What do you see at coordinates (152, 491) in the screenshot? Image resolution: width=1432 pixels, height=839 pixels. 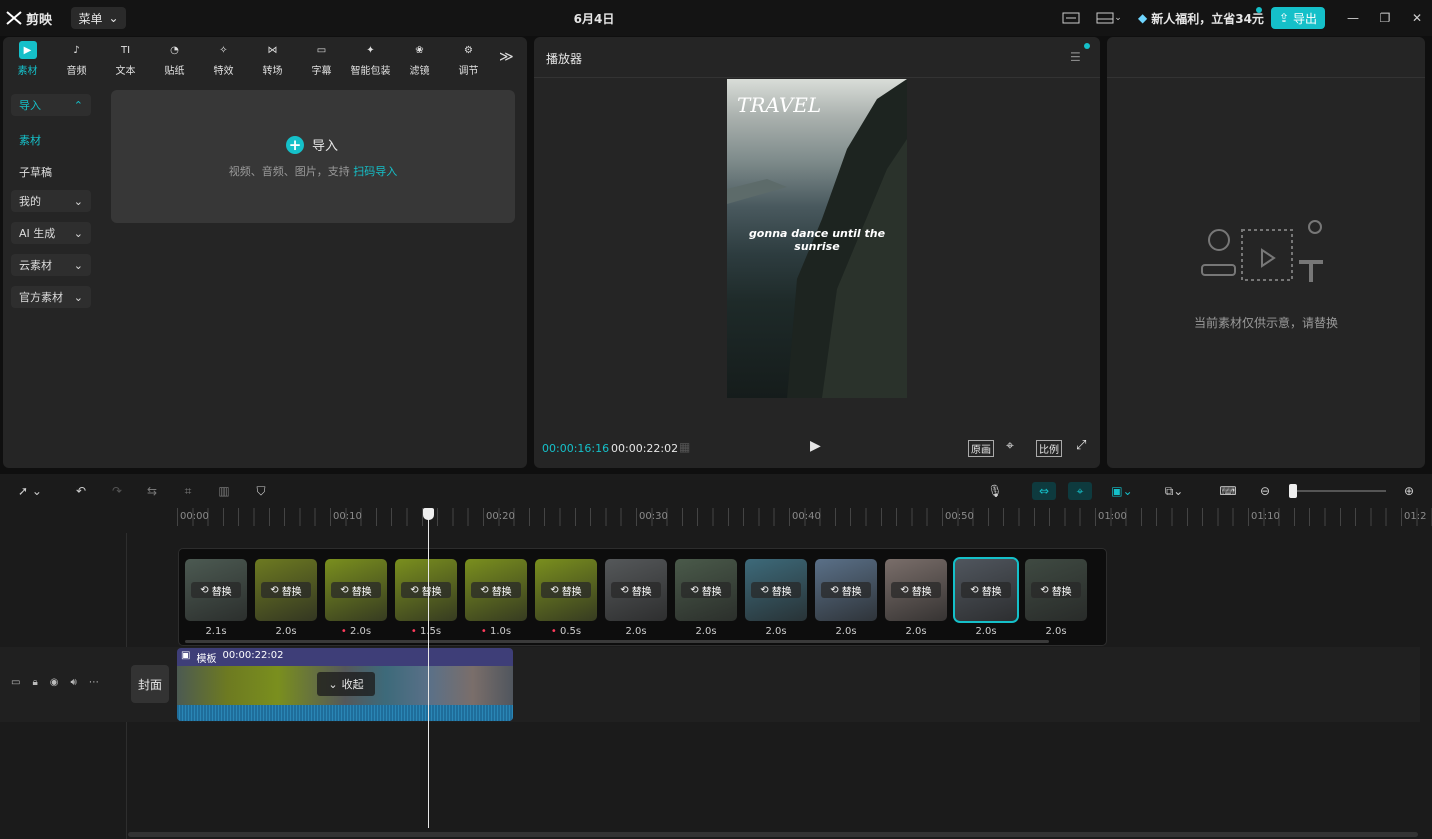 I see `split-icon: ⇆` at bounding box center [152, 491].